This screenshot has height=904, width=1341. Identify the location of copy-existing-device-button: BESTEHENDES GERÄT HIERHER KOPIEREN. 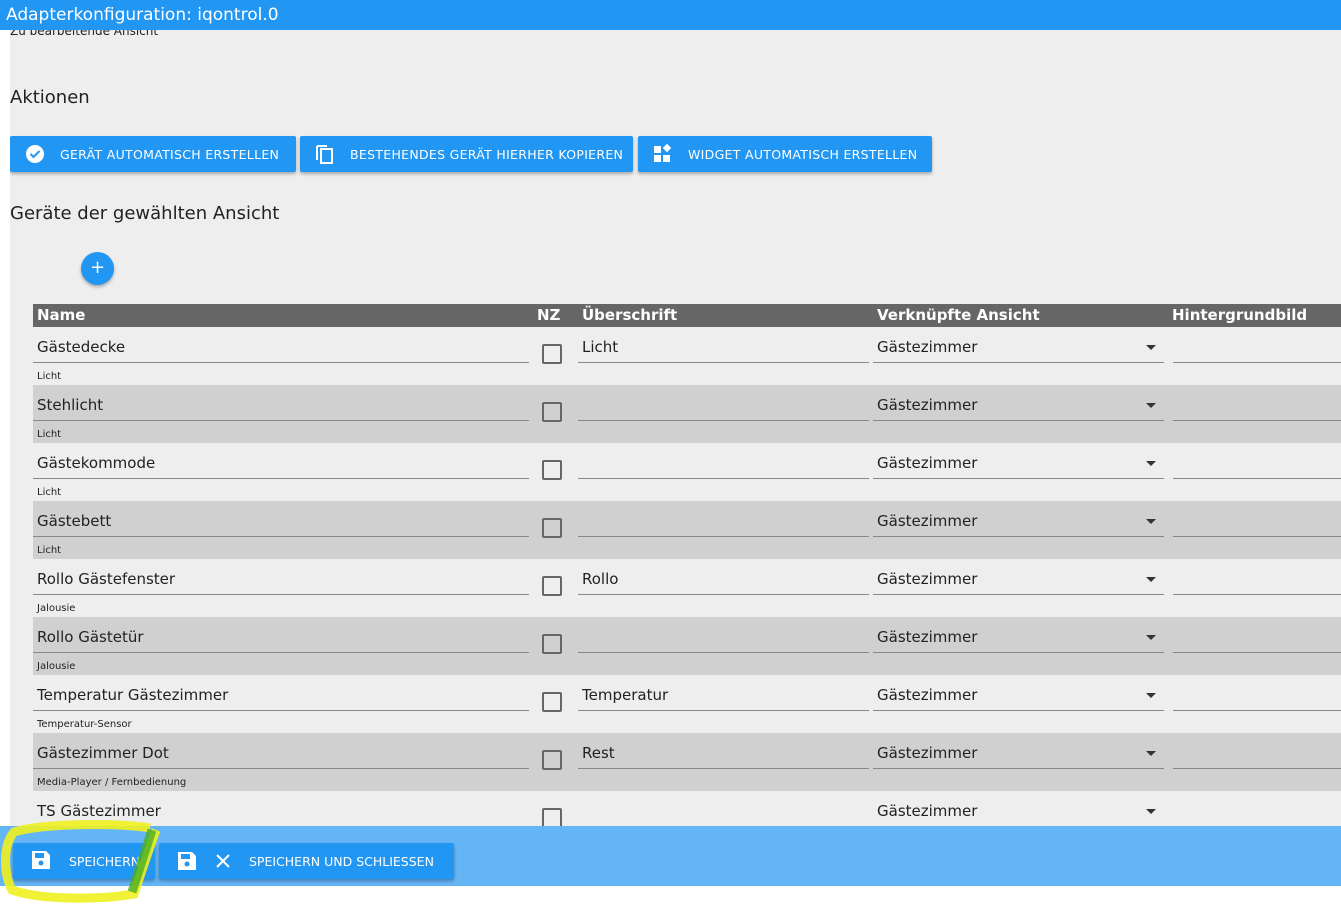
(466, 154).